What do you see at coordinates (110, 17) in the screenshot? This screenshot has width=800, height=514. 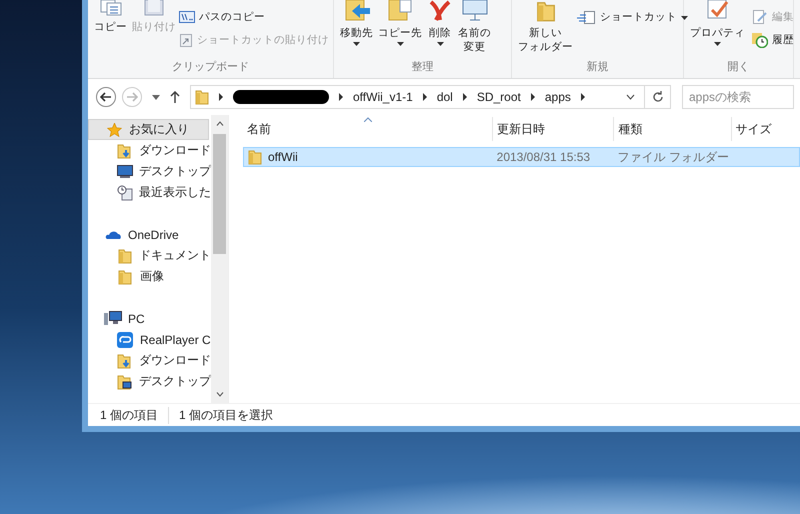 I see `ribbon-button: コピー` at bounding box center [110, 17].